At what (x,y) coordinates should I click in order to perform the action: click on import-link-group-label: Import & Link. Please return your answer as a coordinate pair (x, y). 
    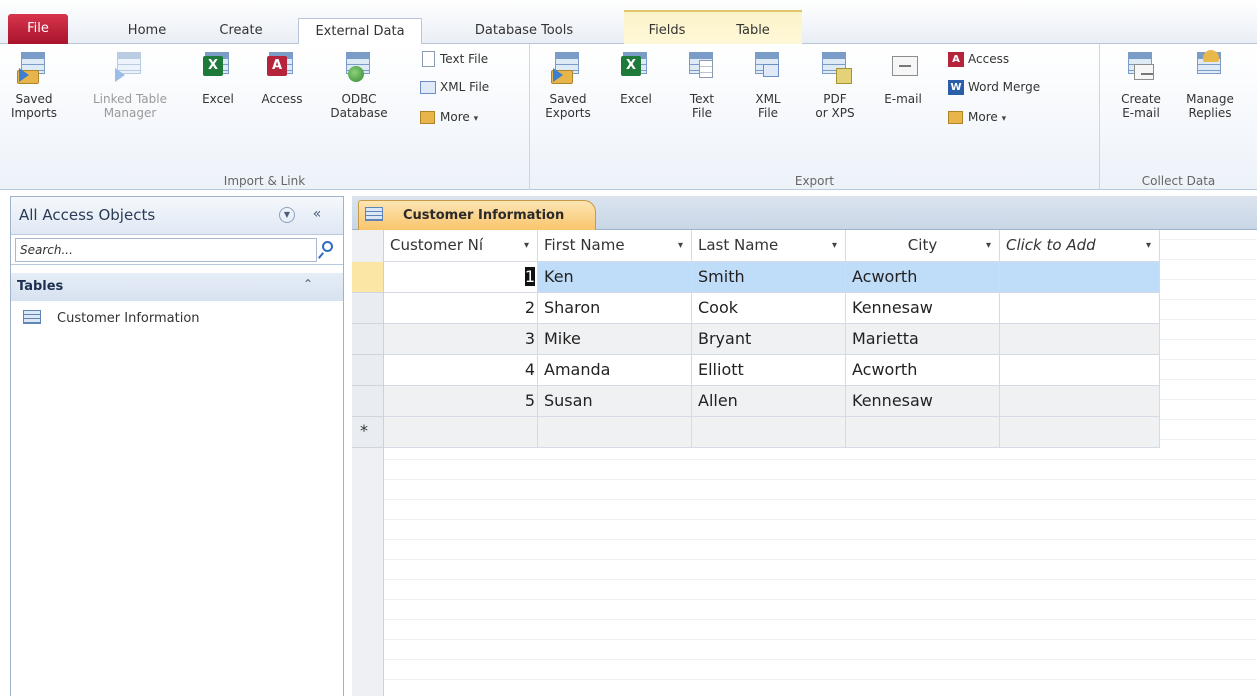
    Looking at the image, I should click on (264, 181).